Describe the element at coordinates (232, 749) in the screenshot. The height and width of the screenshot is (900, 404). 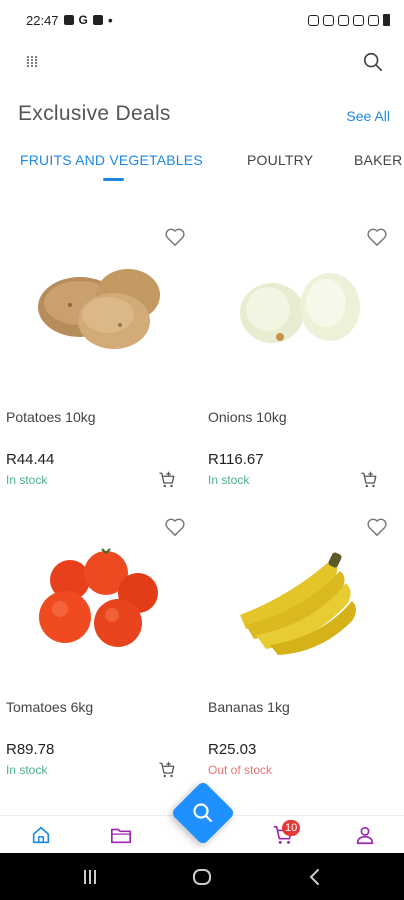
I see `product-price: R25.03` at that location.